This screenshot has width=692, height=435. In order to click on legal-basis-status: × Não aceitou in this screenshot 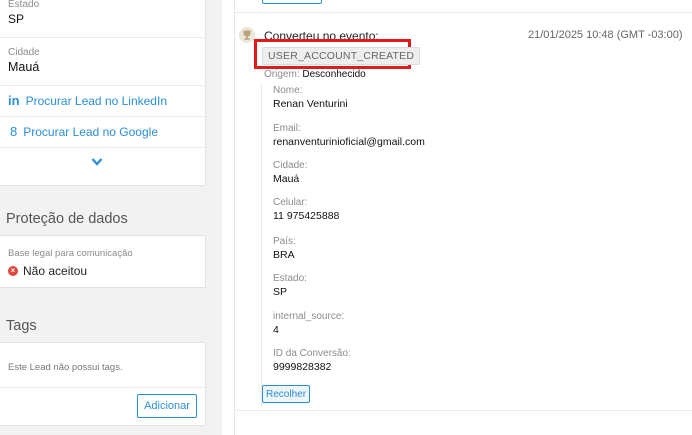, I will do `click(47, 271)`.